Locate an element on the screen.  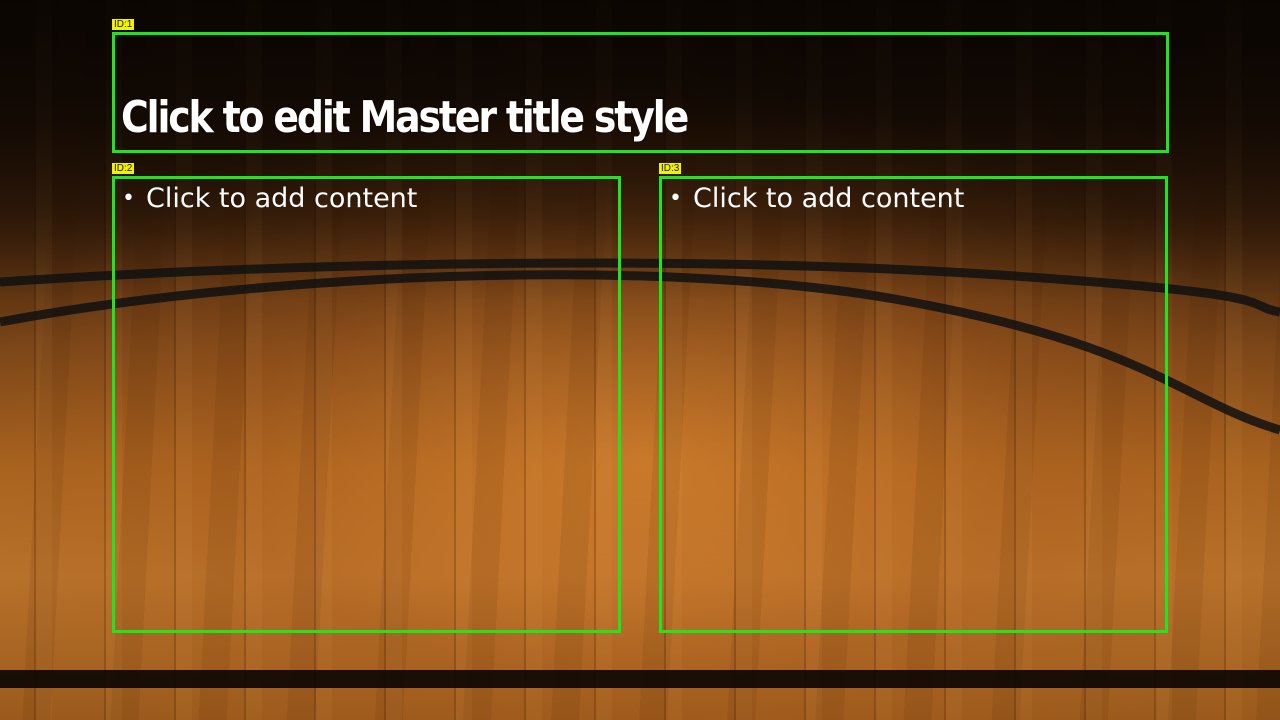
content-right-bullet: • Click to add content is located at coordinates (816, 198).